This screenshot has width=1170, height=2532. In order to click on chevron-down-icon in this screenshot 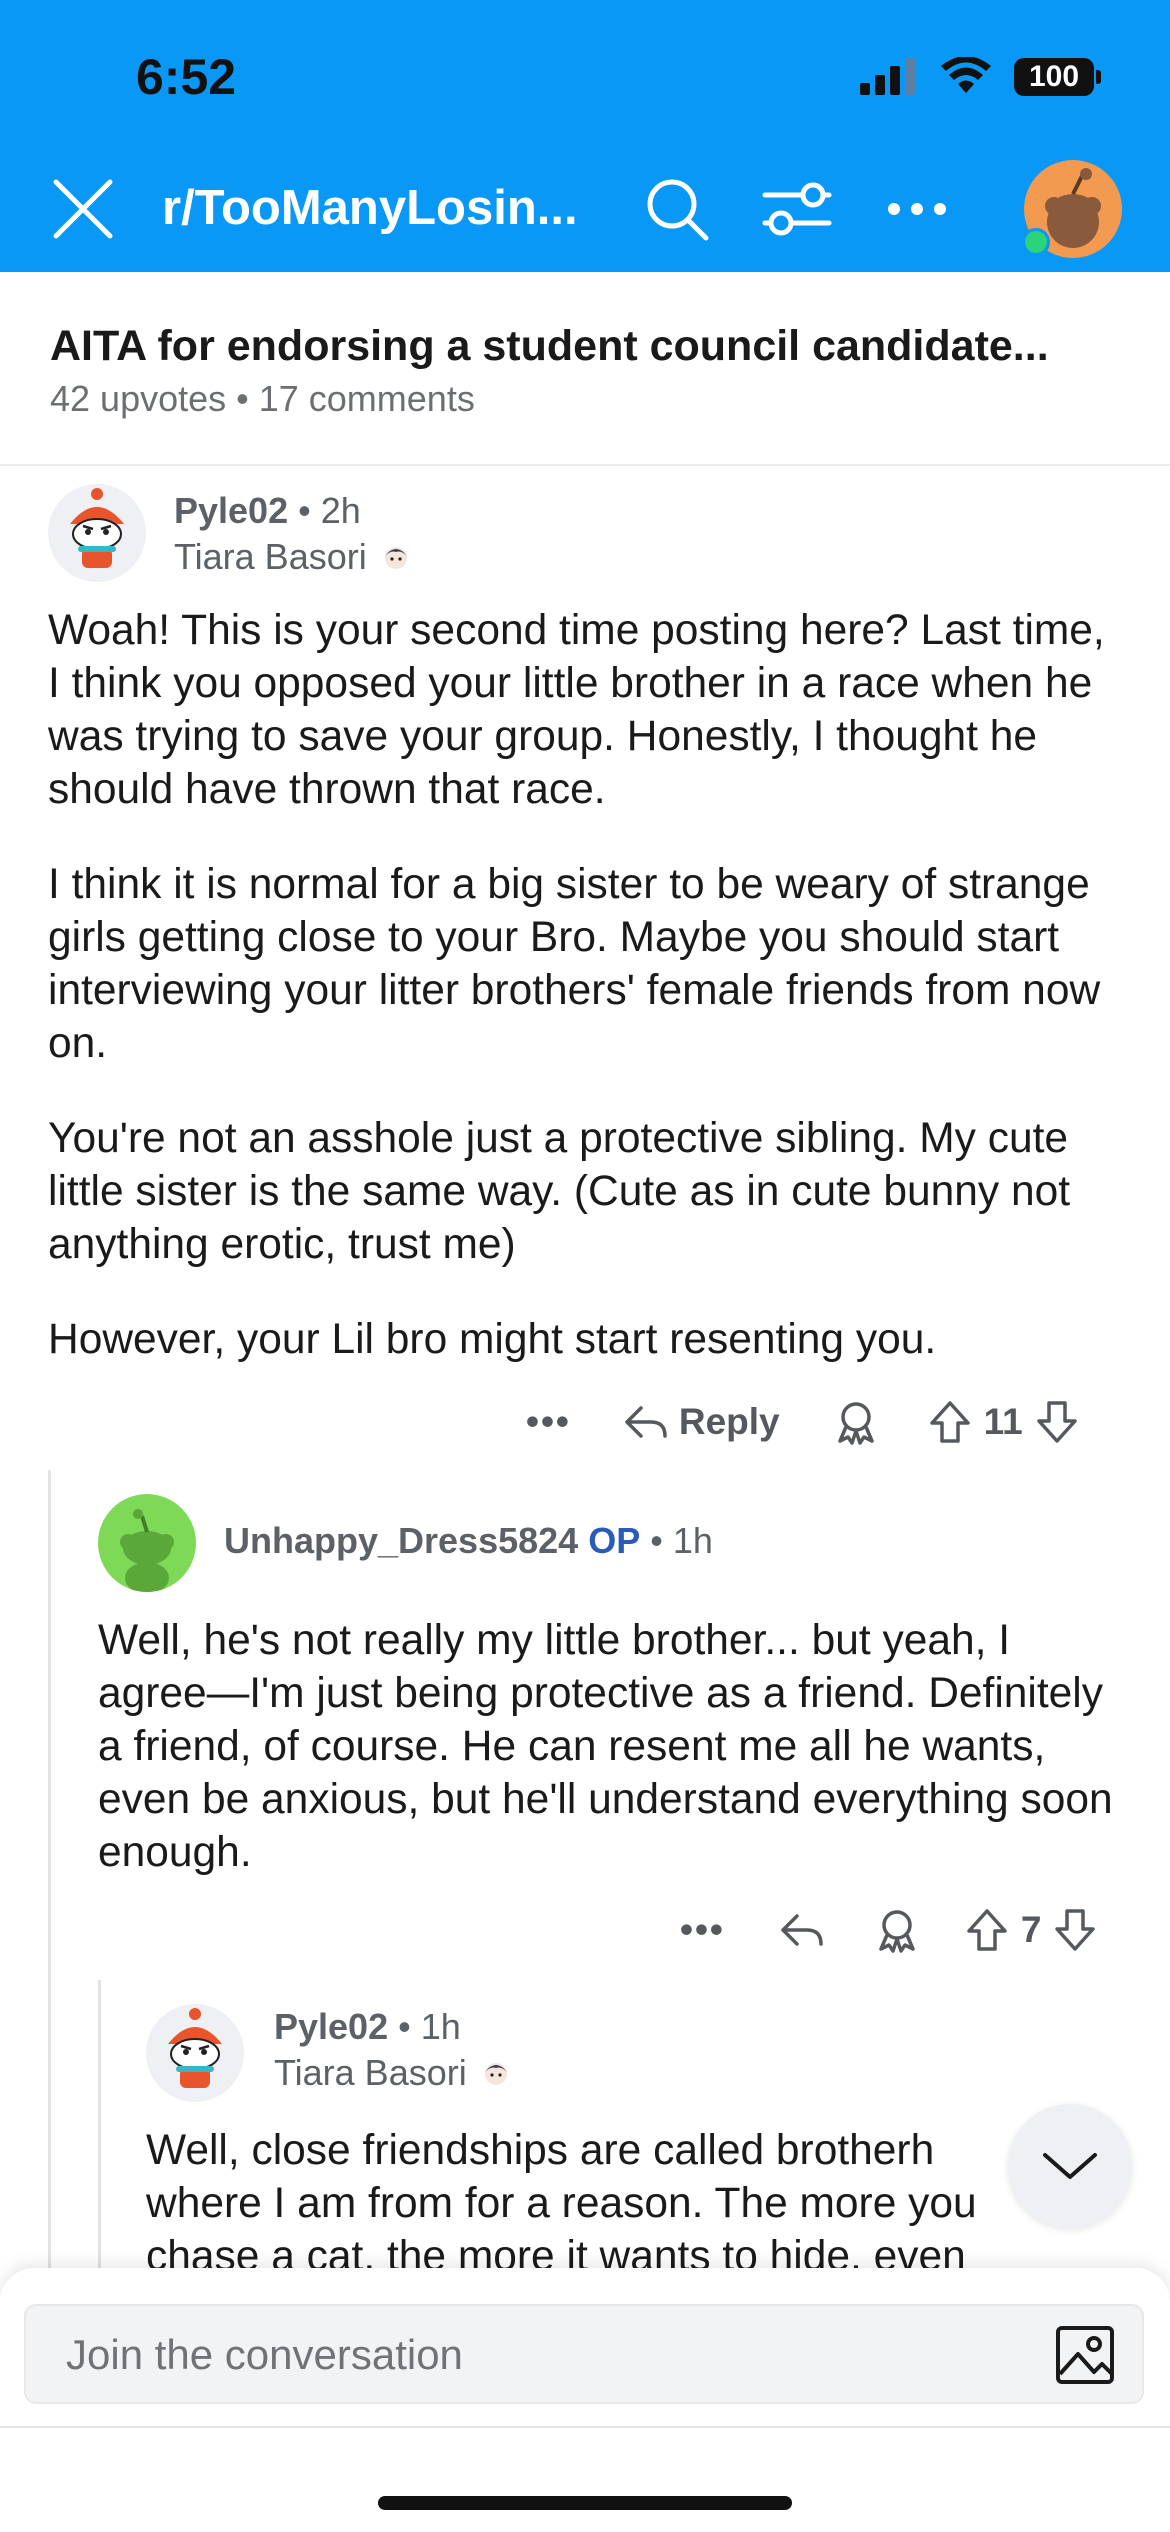, I will do `click(1070, 2166)`.